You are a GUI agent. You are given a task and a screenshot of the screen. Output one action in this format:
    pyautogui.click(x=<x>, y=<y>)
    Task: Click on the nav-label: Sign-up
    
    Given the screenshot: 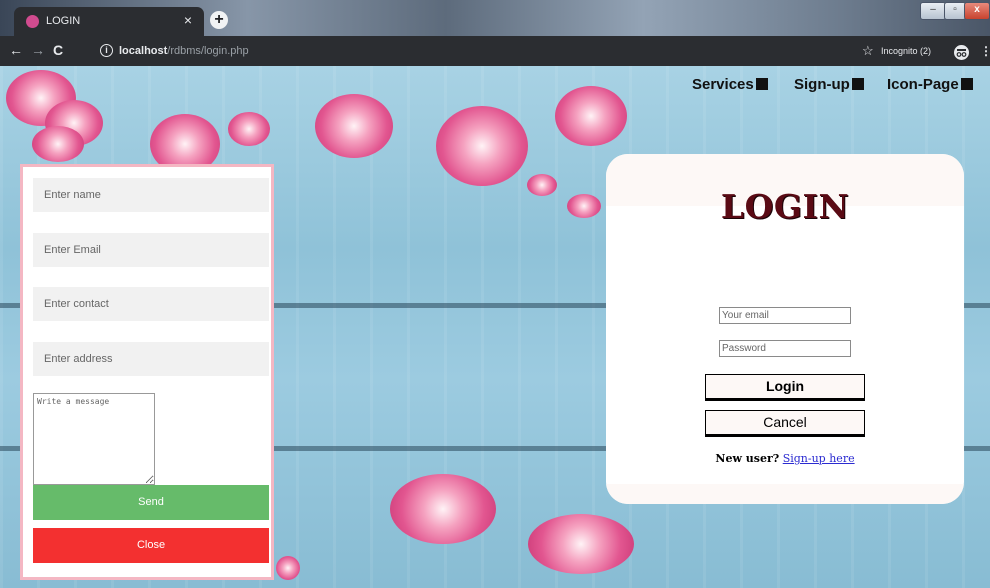 What is the action you would take?
    pyautogui.click(x=822, y=84)
    